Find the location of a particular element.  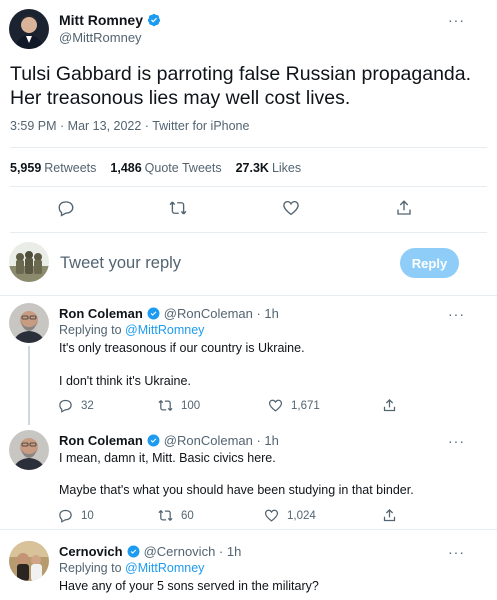

reply-actions: 10 60 1,024 is located at coordinates (248, 517).